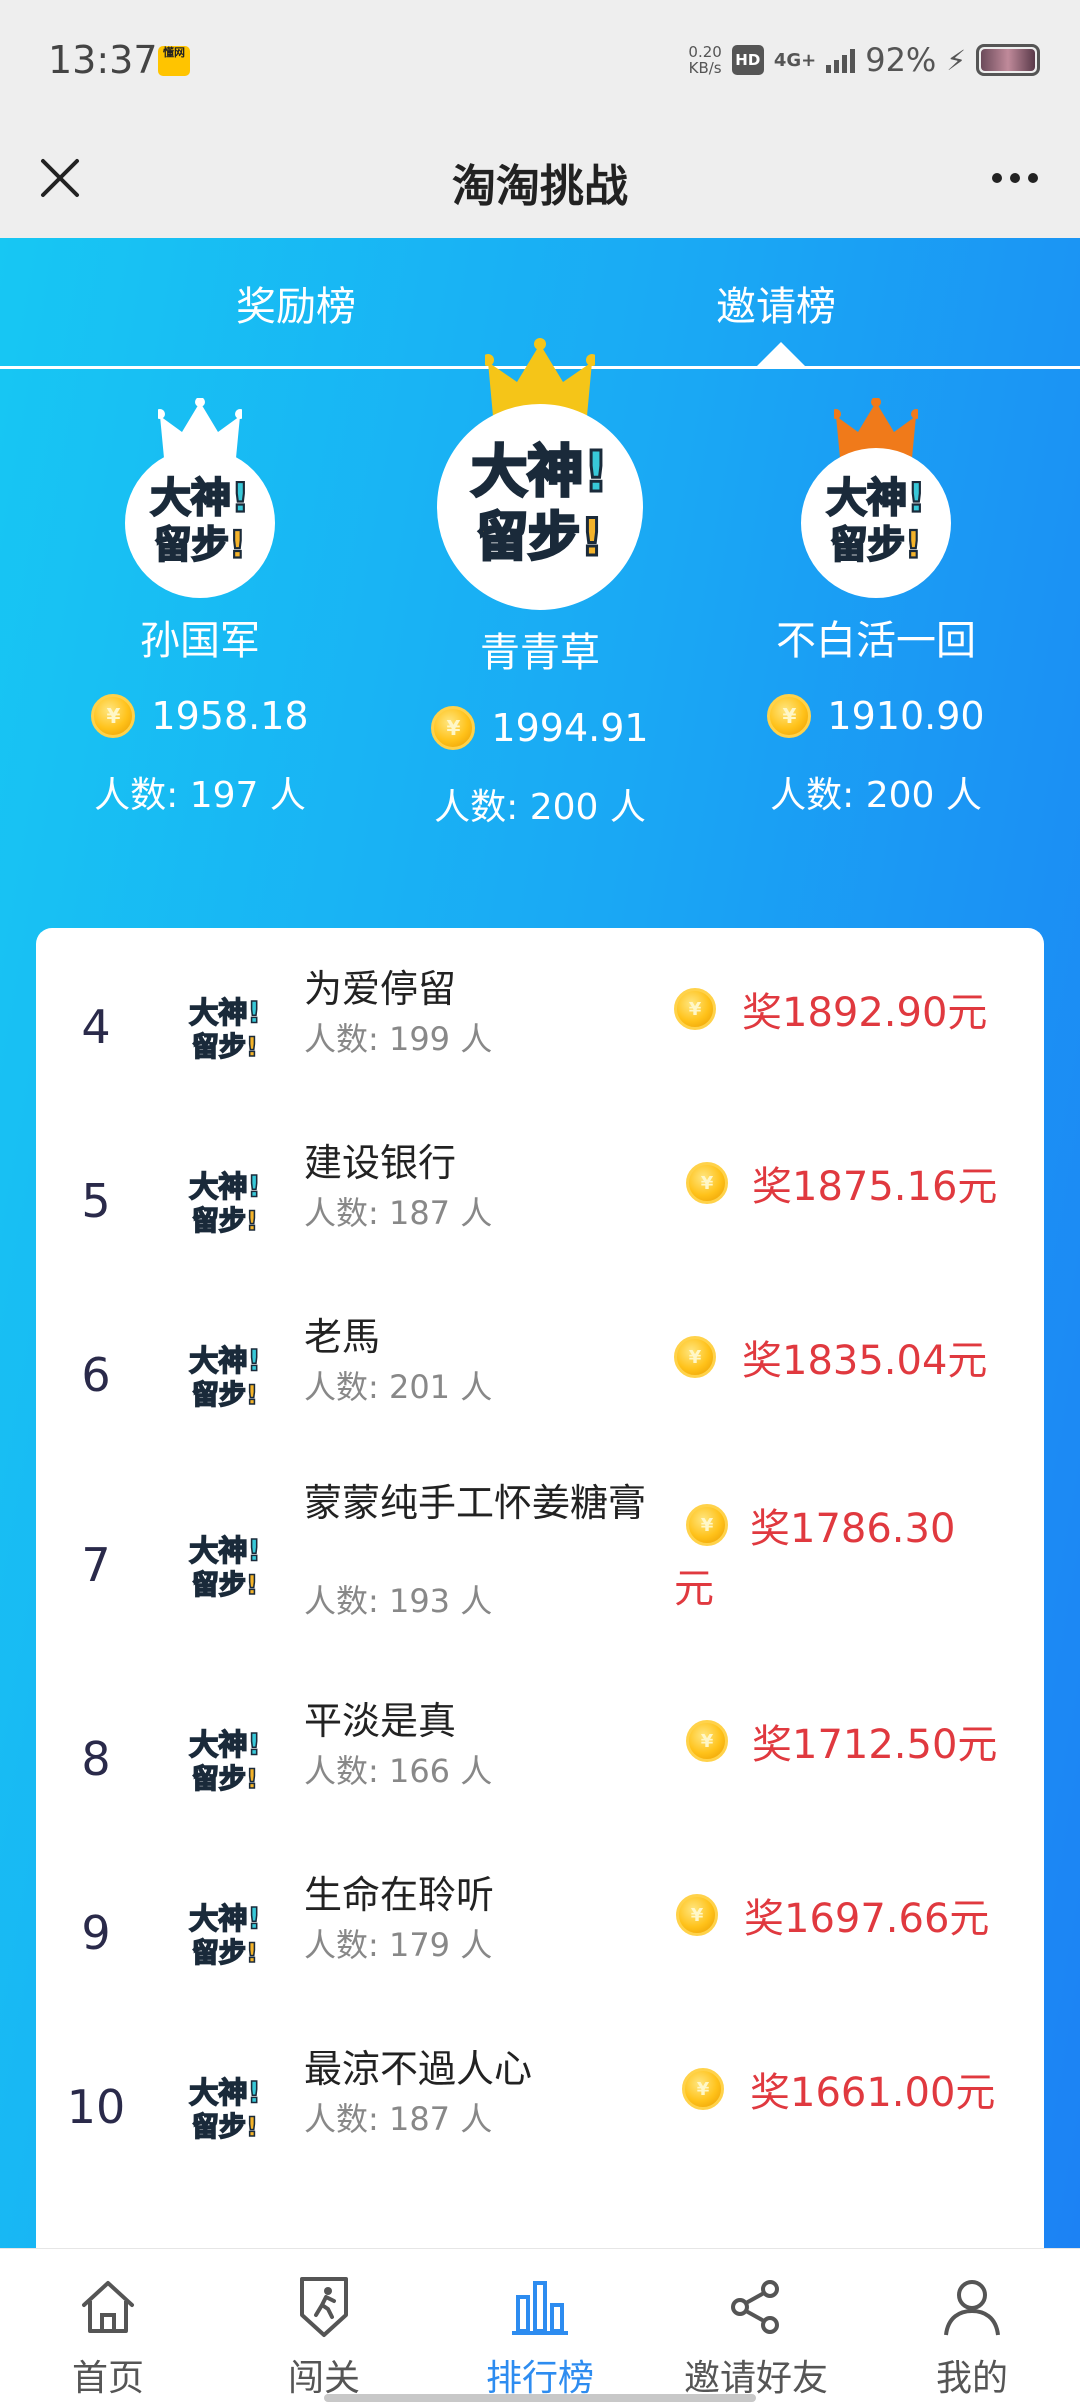 The height and width of the screenshot is (2408, 1080). What do you see at coordinates (230, 716) in the screenshot?
I see `podium-amount: 1958.18` at bounding box center [230, 716].